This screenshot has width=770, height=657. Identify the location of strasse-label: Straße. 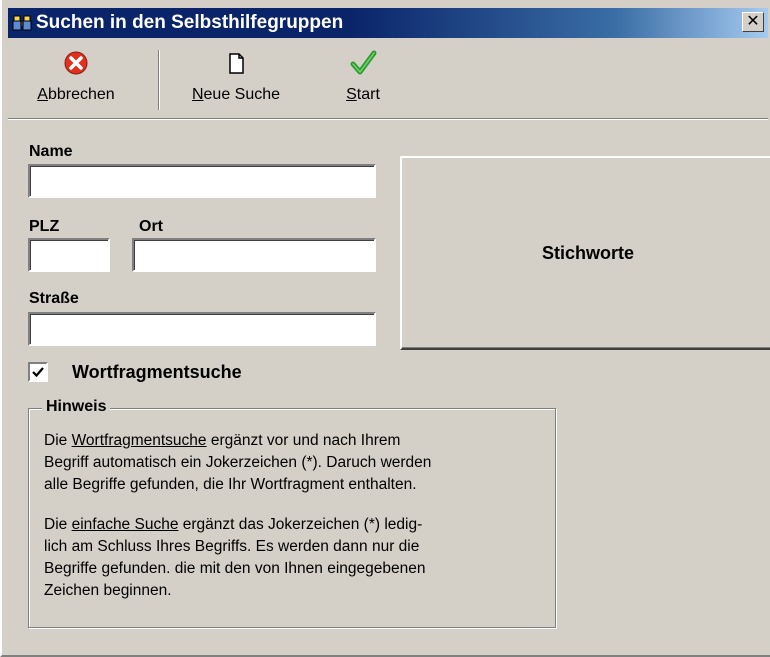
(54, 298).